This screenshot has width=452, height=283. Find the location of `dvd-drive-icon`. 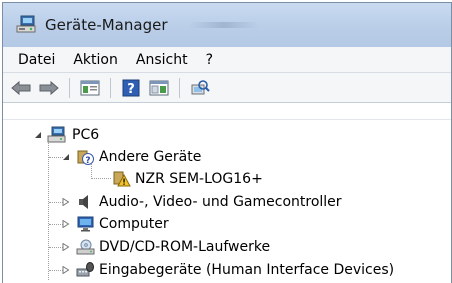

dvd-drive-icon is located at coordinates (85, 247).